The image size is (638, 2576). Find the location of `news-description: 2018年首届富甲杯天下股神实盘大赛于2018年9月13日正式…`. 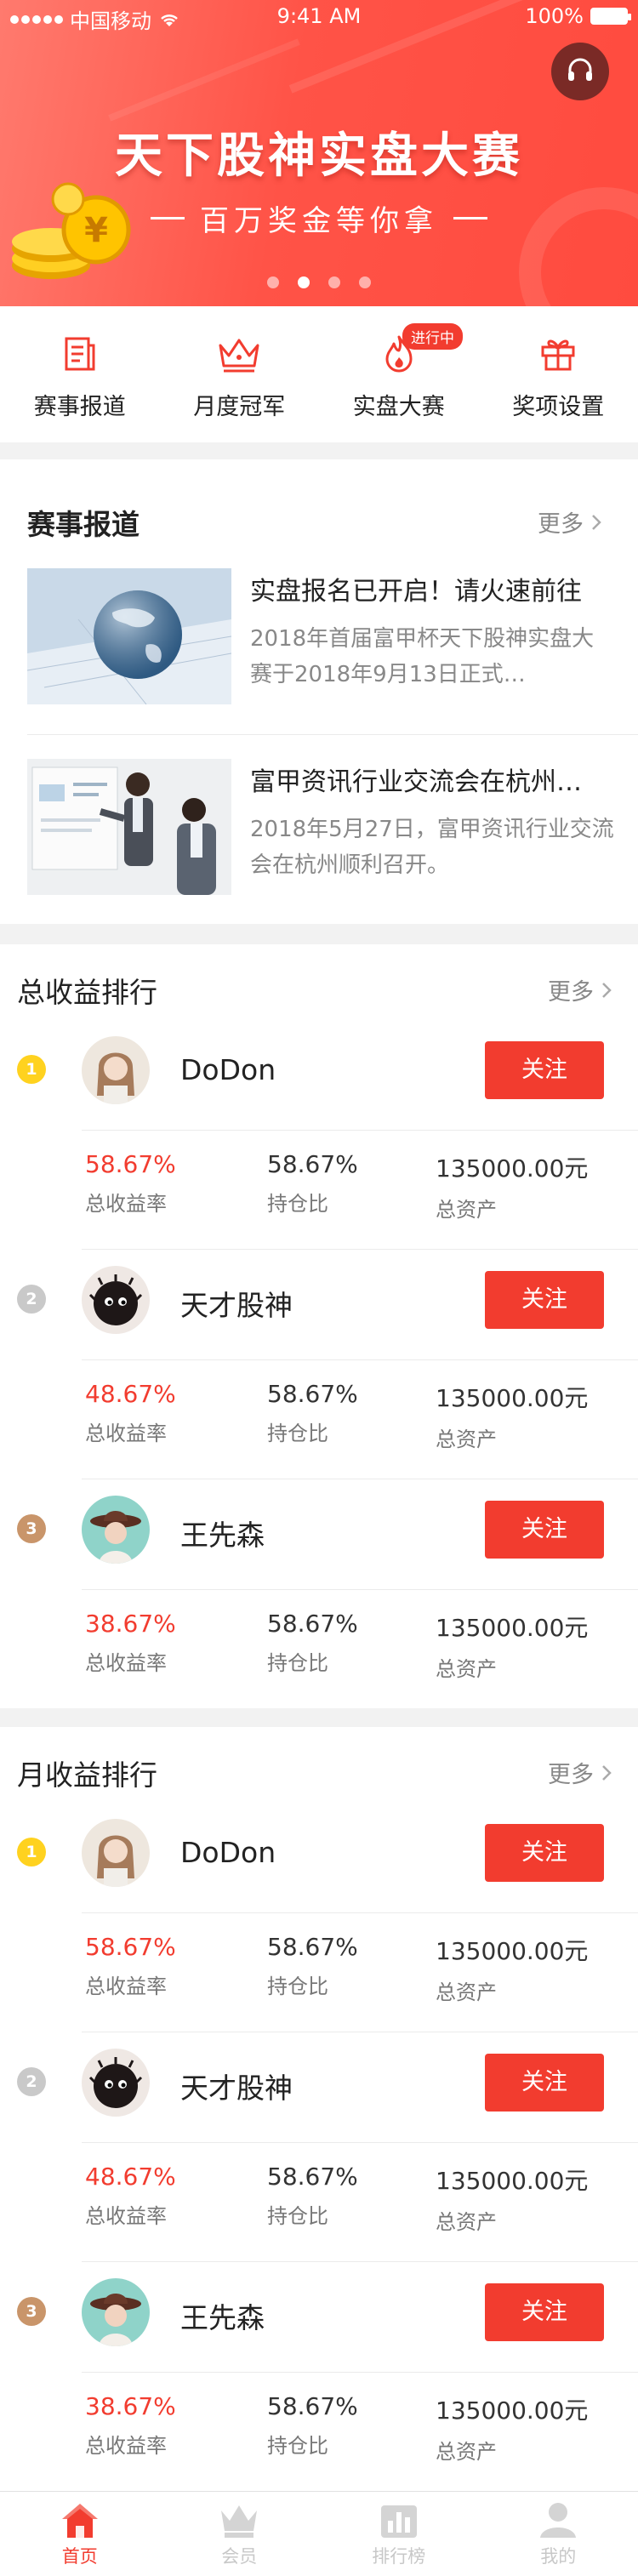

news-description: 2018年首届富甲杯天下股神实盘大赛于2018年9月13日正式… is located at coordinates (422, 656).